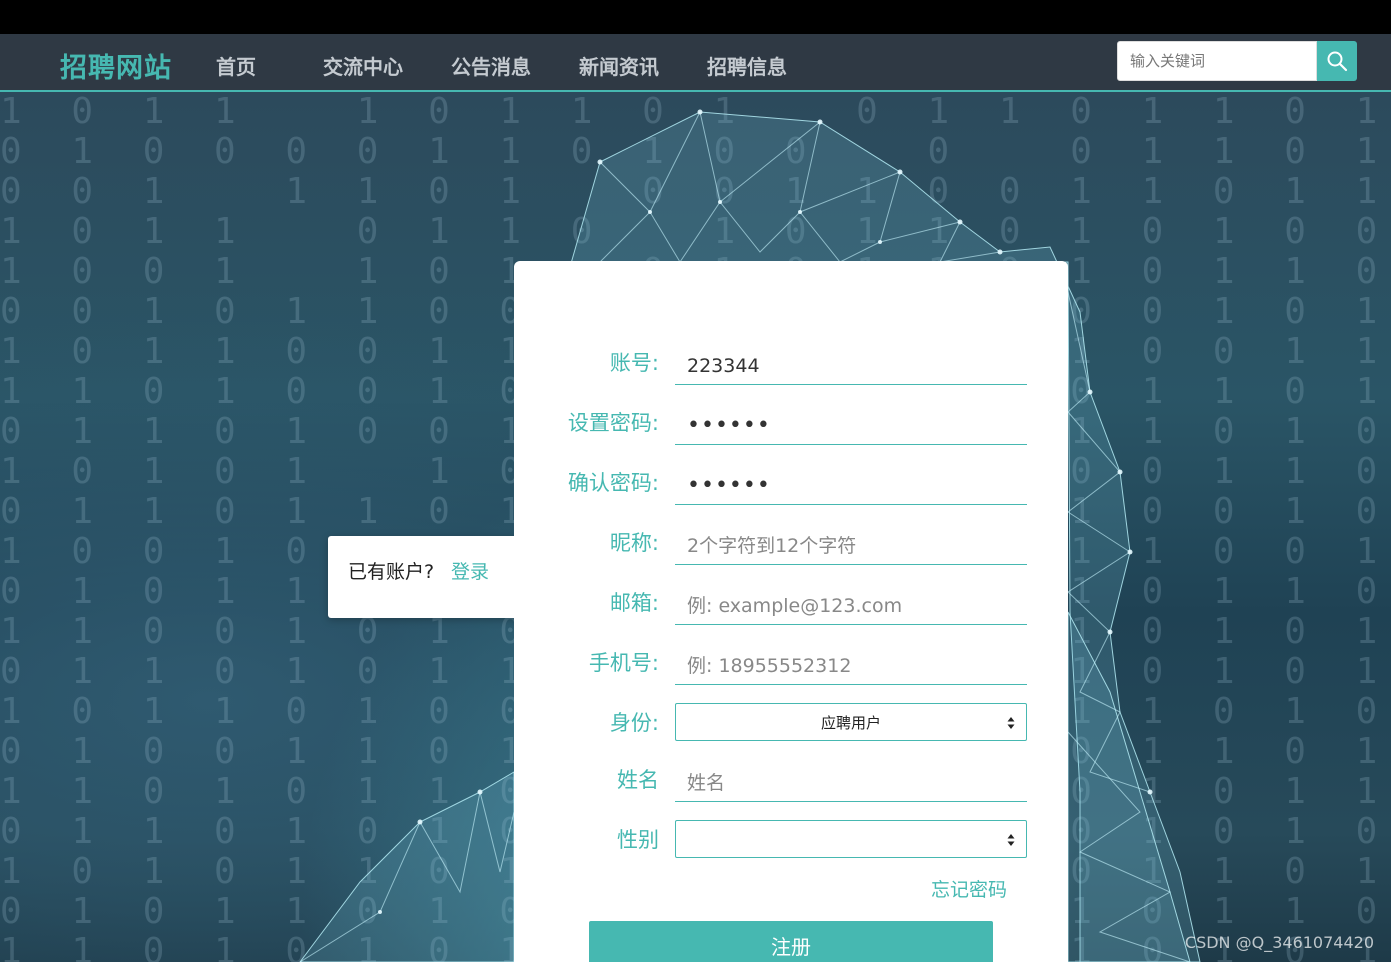 The height and width of the screenshot is (962, 1391). I want to click on phone-field, so click(851, 666).